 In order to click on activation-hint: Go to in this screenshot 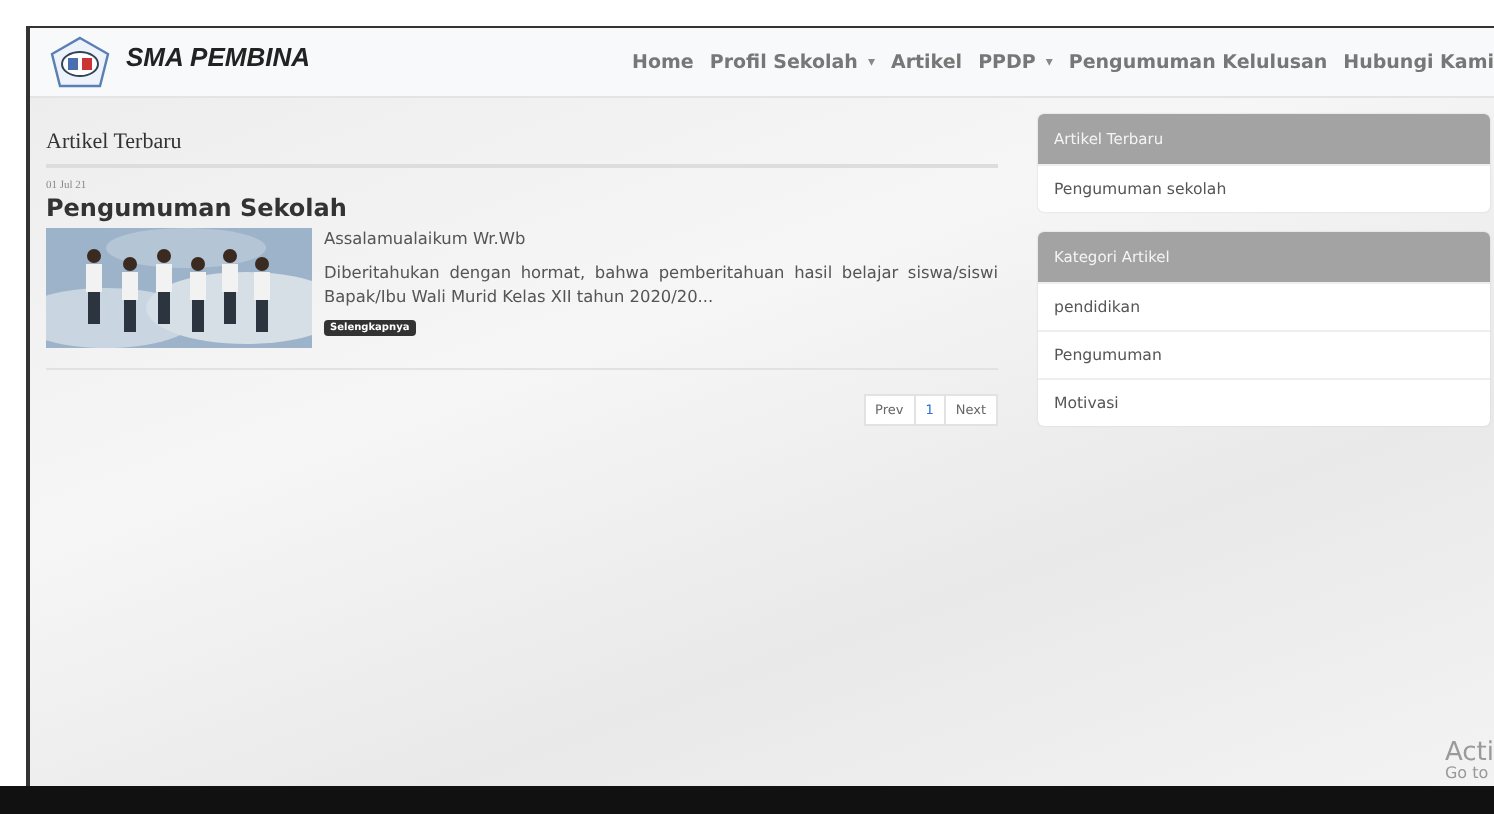, I will do `click(1467, 774)`.